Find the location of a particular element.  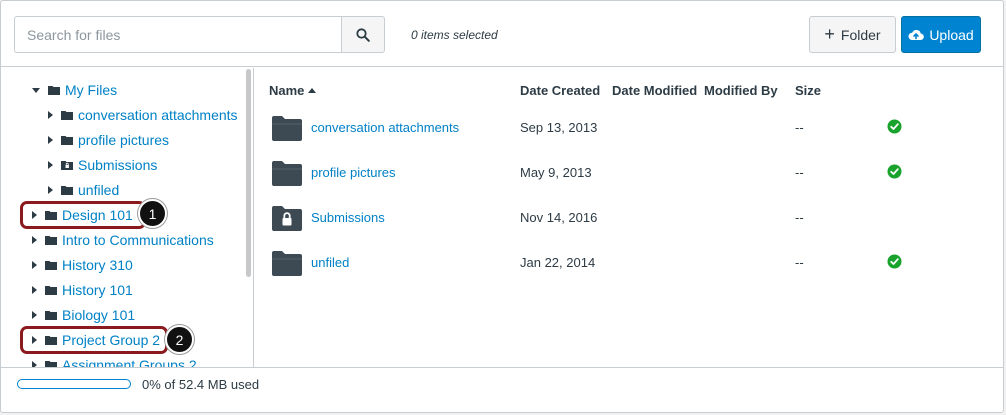

column-header-date-created: Date Created is located at coordinates (560, 90).